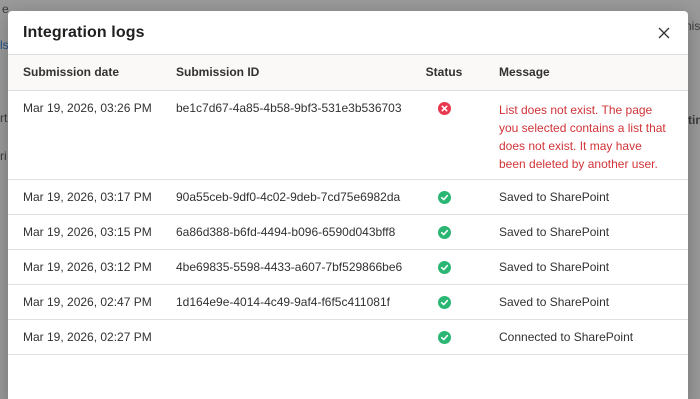 The height and width of the screenshot is (399, 700). I want to click on submission-id-cell, so click(282, 337).